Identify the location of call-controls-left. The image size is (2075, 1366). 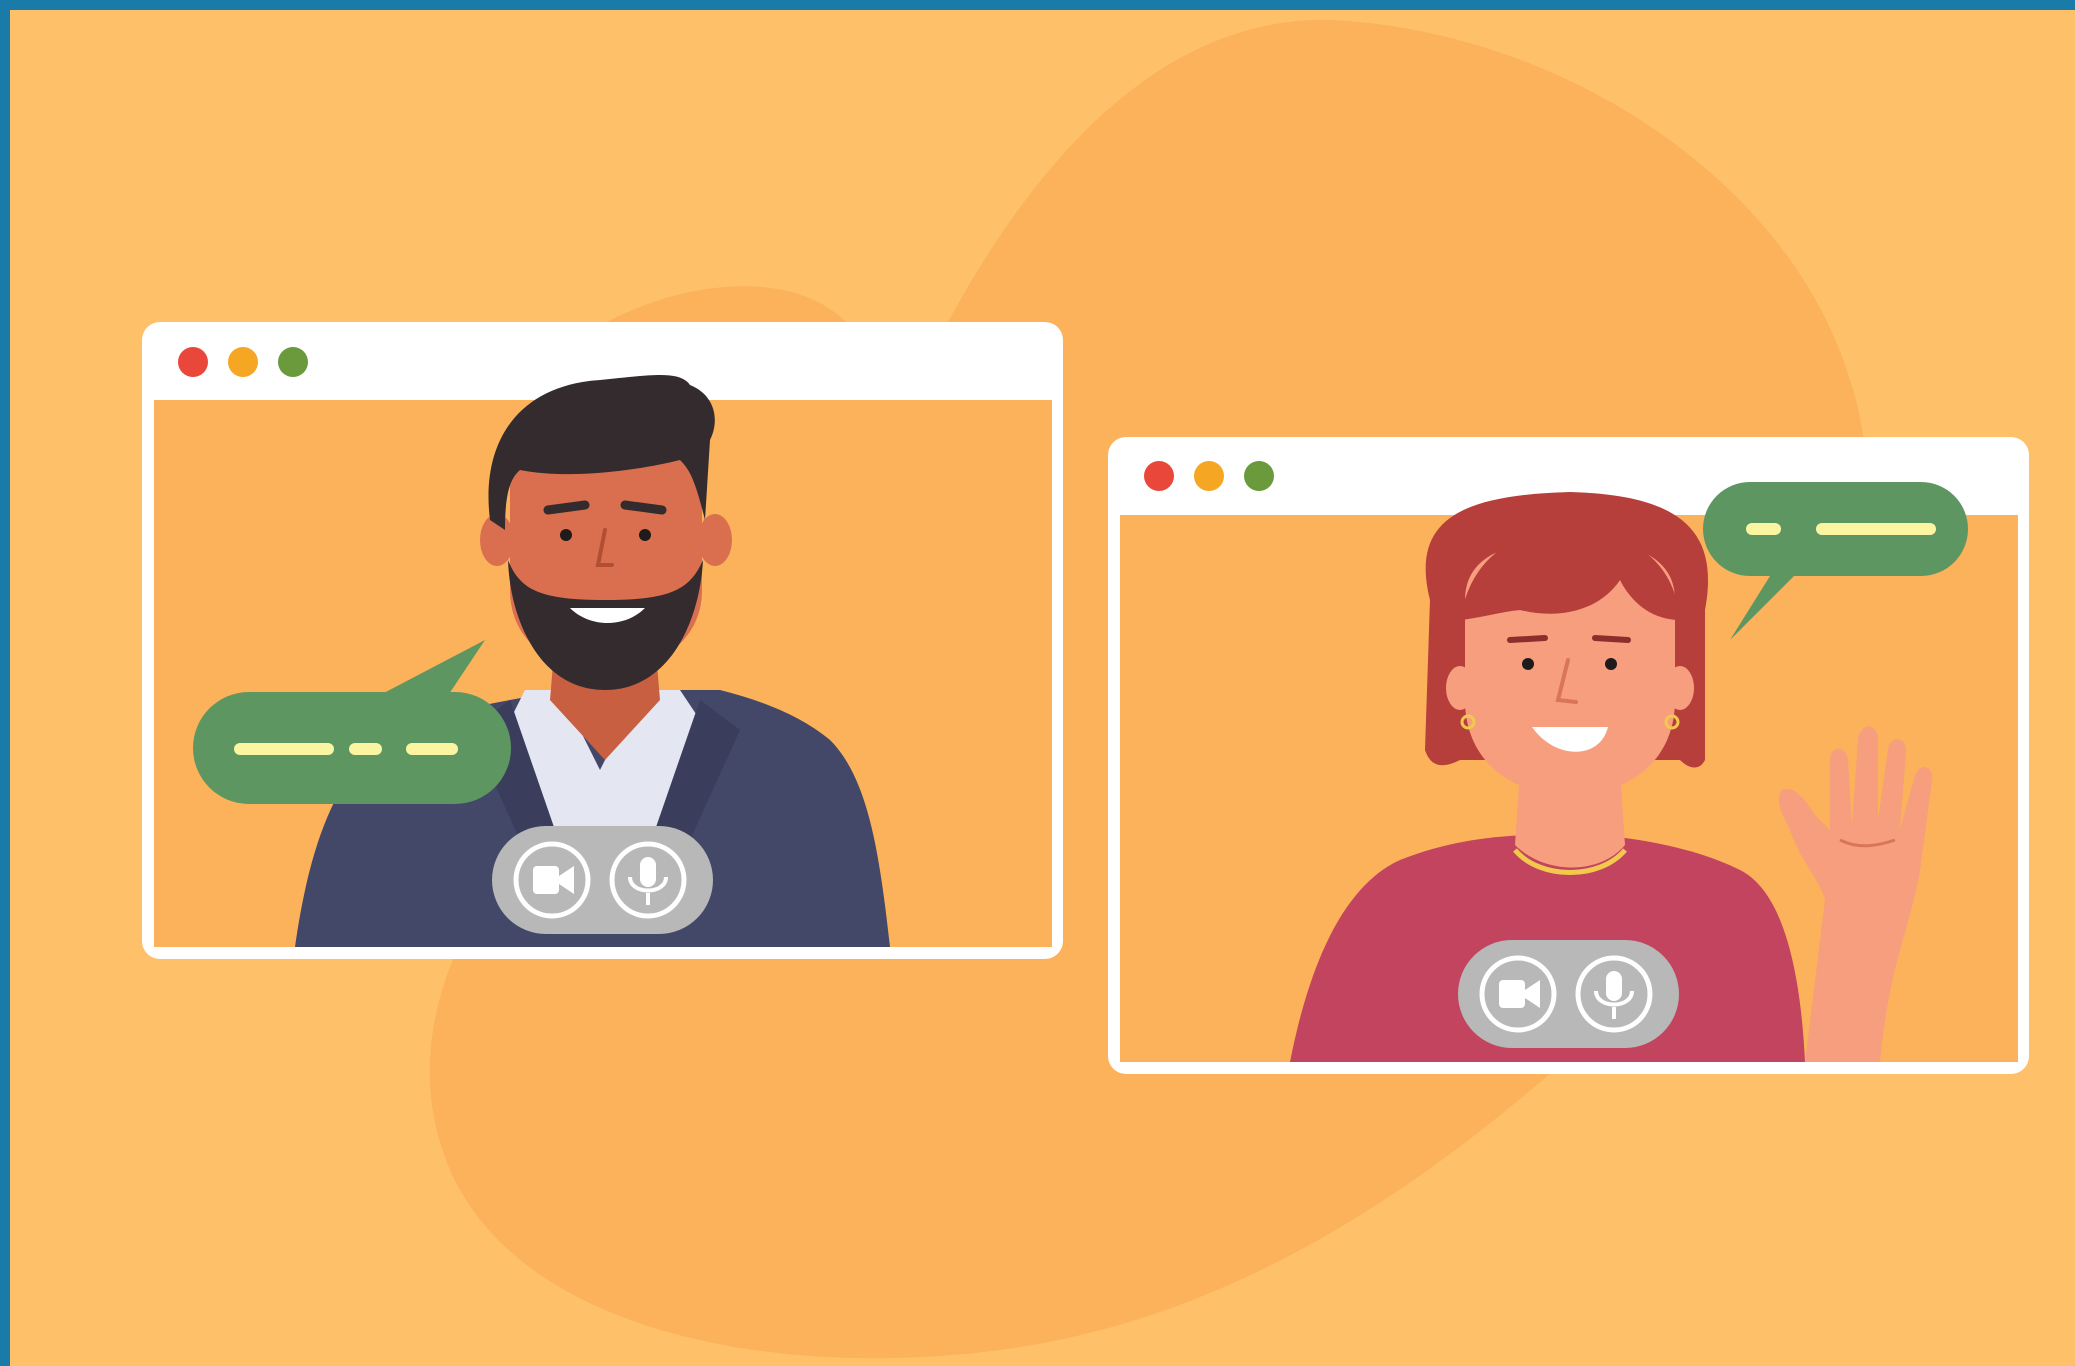
(602, 880).